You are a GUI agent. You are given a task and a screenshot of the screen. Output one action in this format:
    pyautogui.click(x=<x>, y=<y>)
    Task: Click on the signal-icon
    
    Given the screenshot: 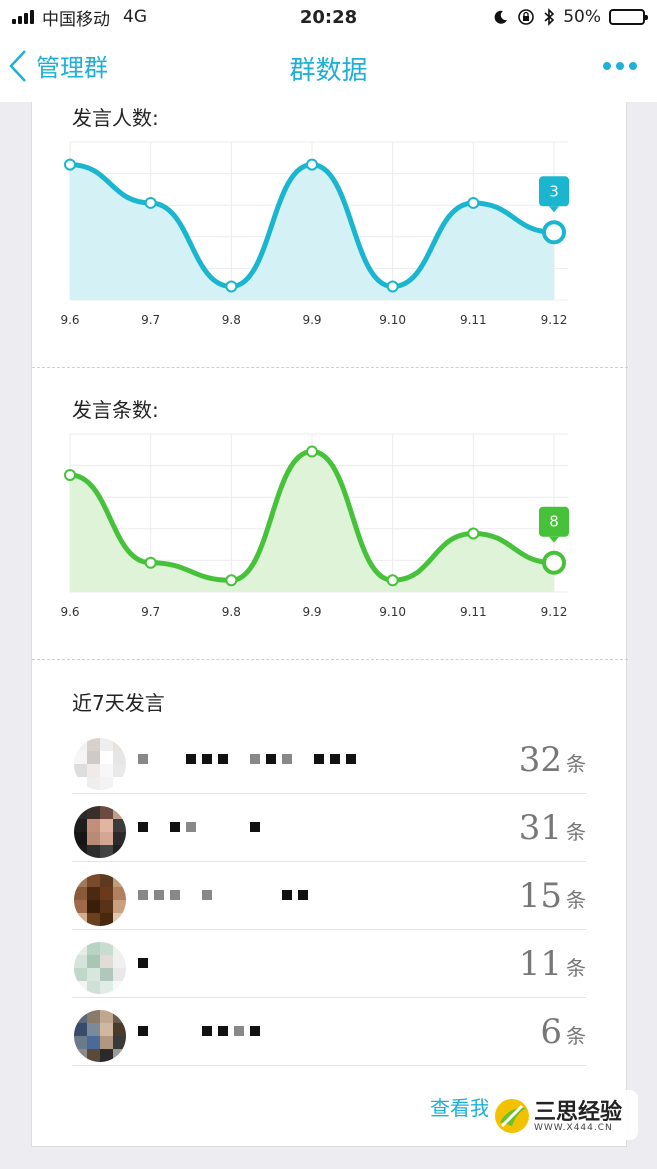 What is the action you would take?
    pyautogui.click(x=23, y=17)
    